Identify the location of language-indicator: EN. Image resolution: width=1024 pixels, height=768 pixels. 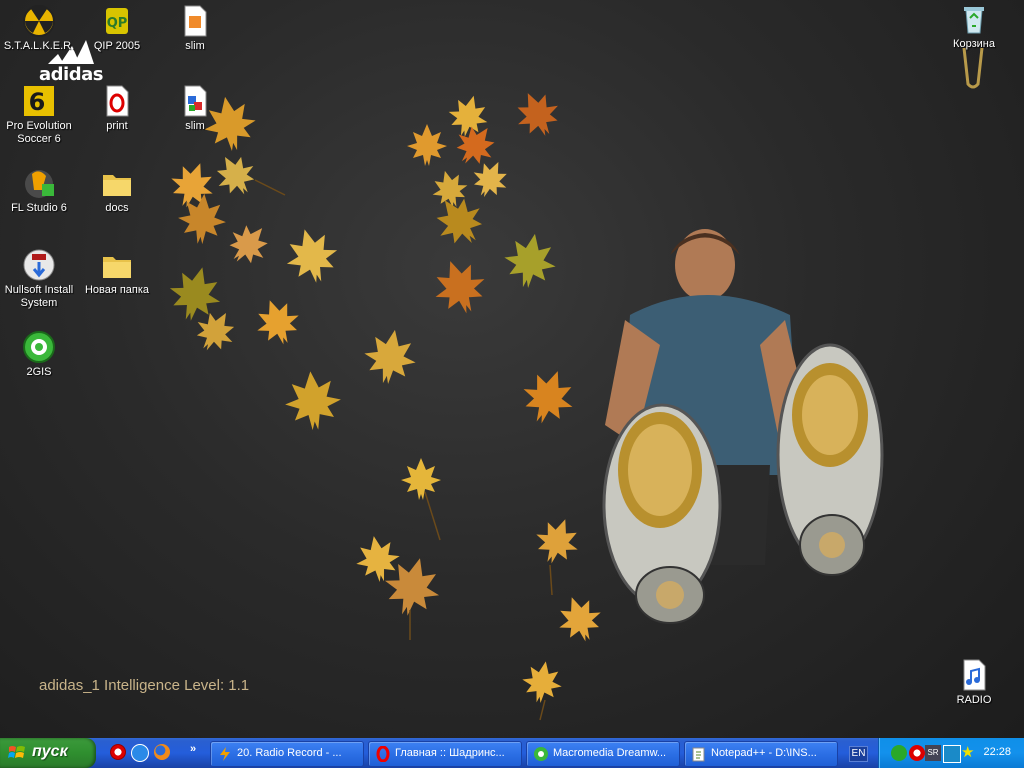
(858, 754).